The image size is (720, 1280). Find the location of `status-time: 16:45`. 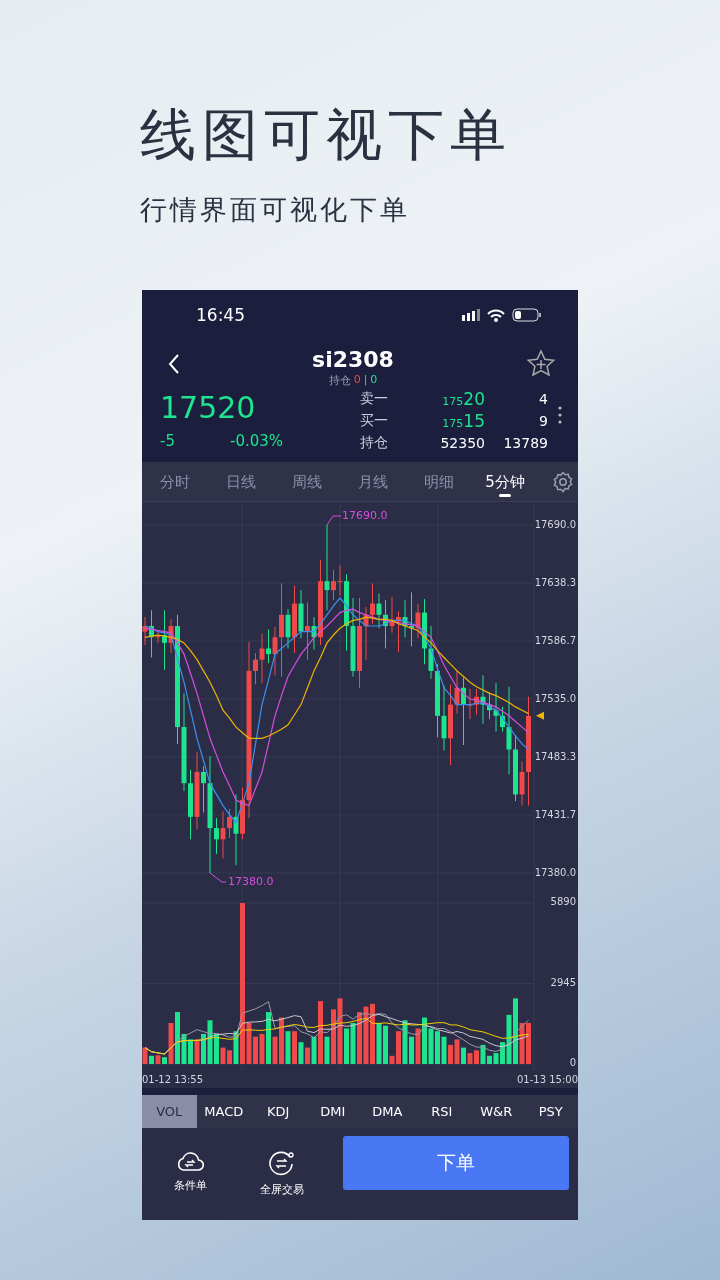

status-time: 16:45 is located at coordinates (221, 315).